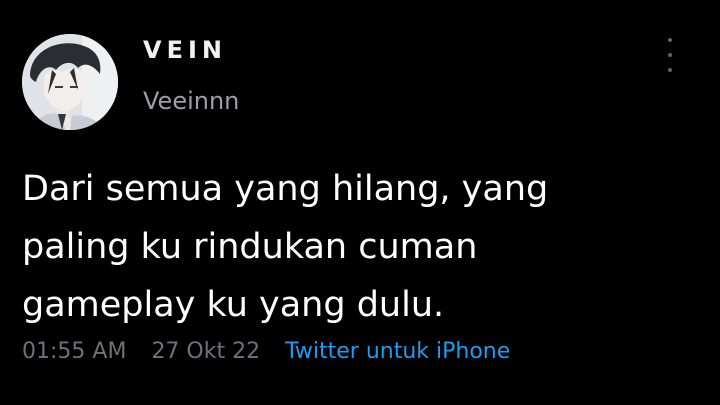  Describe the element at coordinates (266, 351) in the screenshot. I see `tweet-meta: 01:55 AM 27 Okt 22 Twitter untuk iPhone` at that location.